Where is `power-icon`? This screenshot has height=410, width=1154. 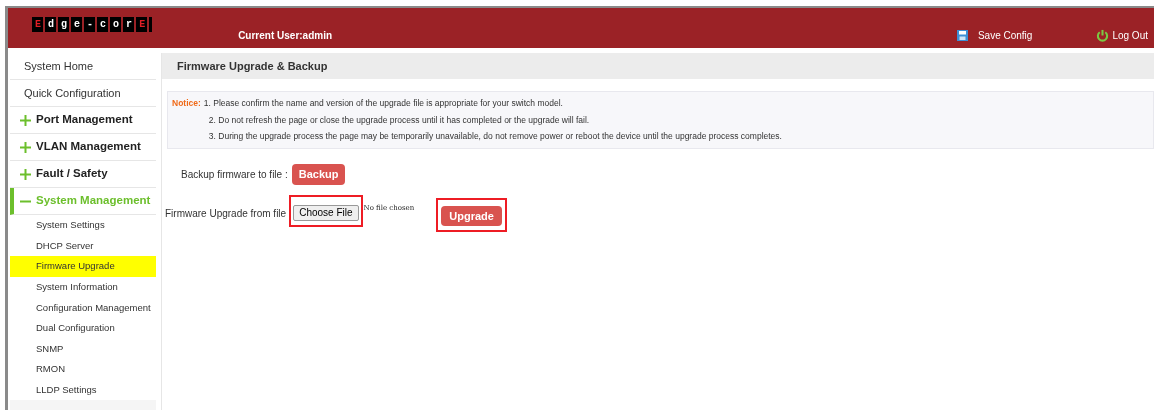 power-icon is located at coordinates (1103, 35).